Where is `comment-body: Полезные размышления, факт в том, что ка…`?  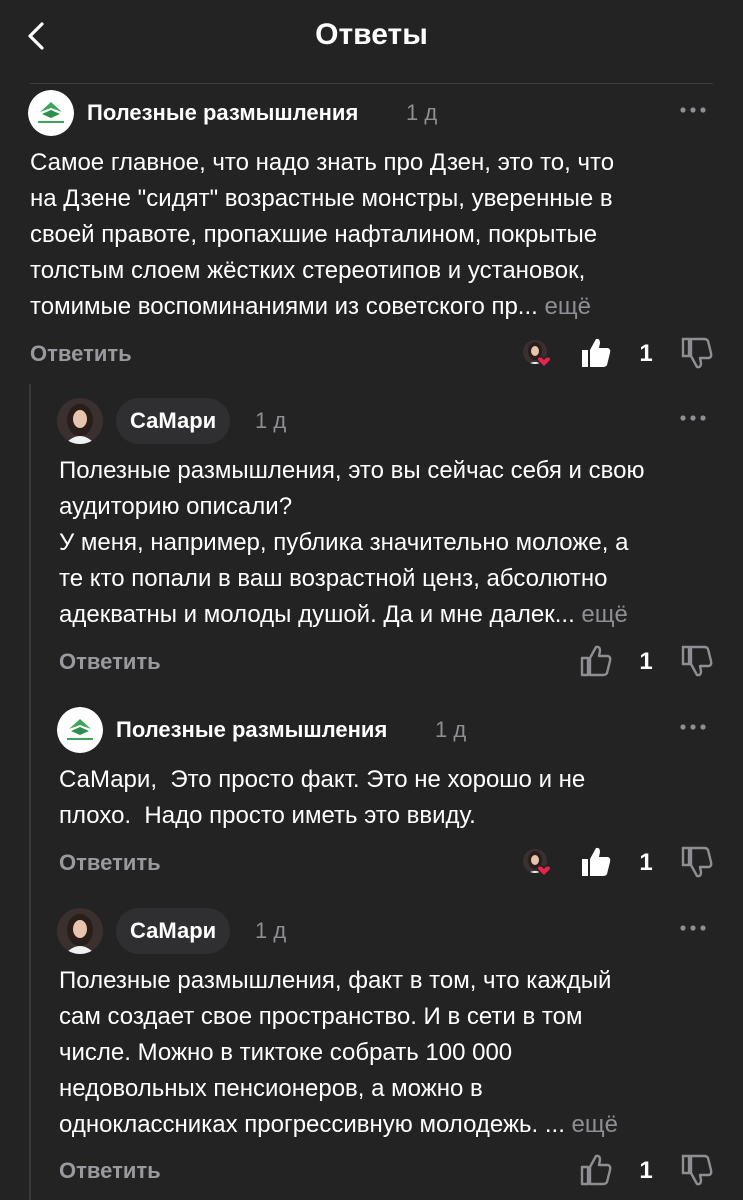 comment-body: Полезные размышления, факт в том, что ка… is located at coordinates (335, 1052).